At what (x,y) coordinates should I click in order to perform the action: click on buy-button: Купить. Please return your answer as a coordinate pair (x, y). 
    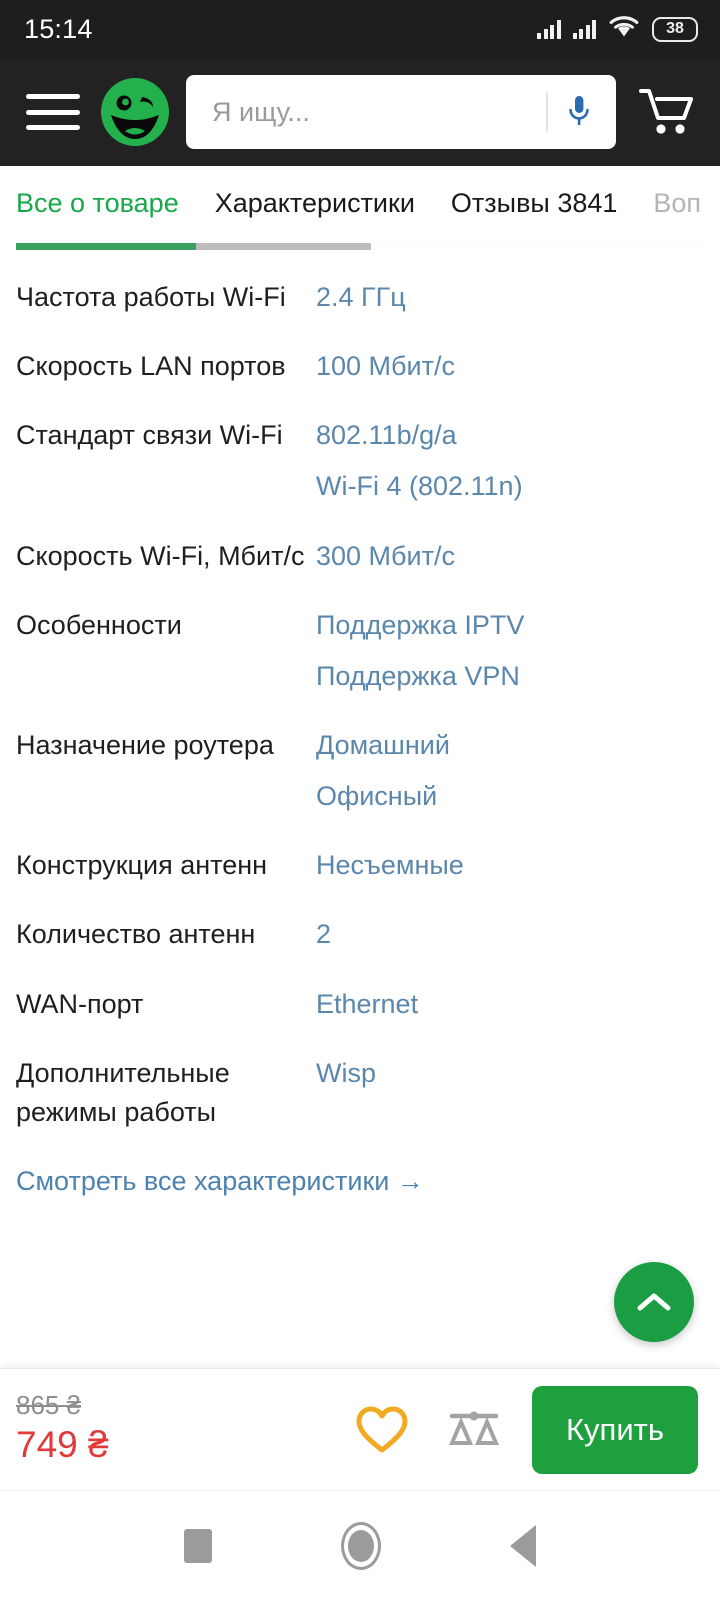
    Looking at the image, I should click on (614, 1429).